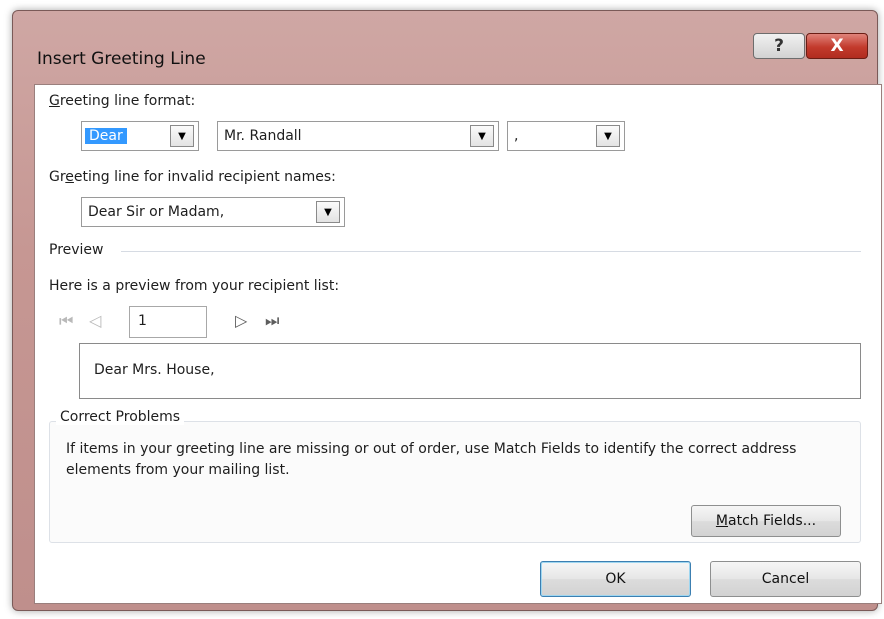  Describe the element at coordinates (445, 42) in the screenshot. I see `title-bar: Insert Greeting Line ? X` at that location.